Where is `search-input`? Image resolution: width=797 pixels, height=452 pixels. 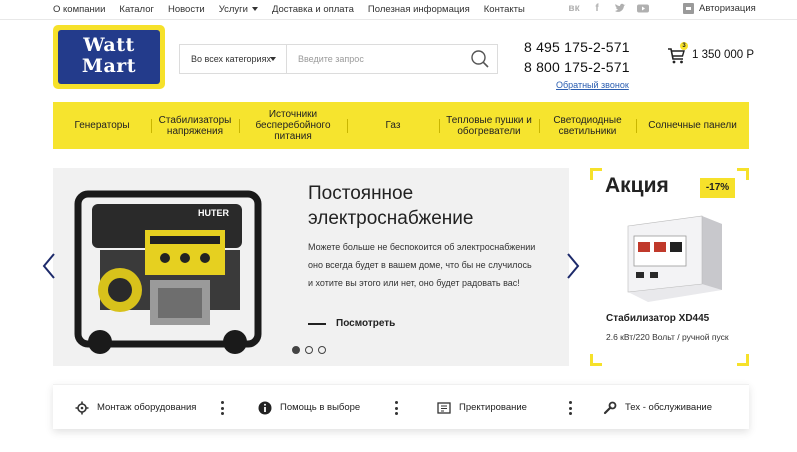
search-input is located at coordinates (392, 59).